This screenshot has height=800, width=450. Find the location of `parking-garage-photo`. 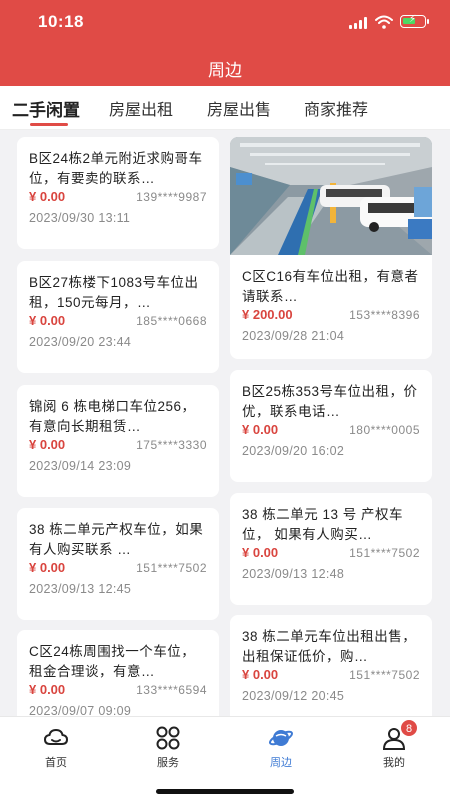

parking-garage-photo is located at coordinates (331, 196).